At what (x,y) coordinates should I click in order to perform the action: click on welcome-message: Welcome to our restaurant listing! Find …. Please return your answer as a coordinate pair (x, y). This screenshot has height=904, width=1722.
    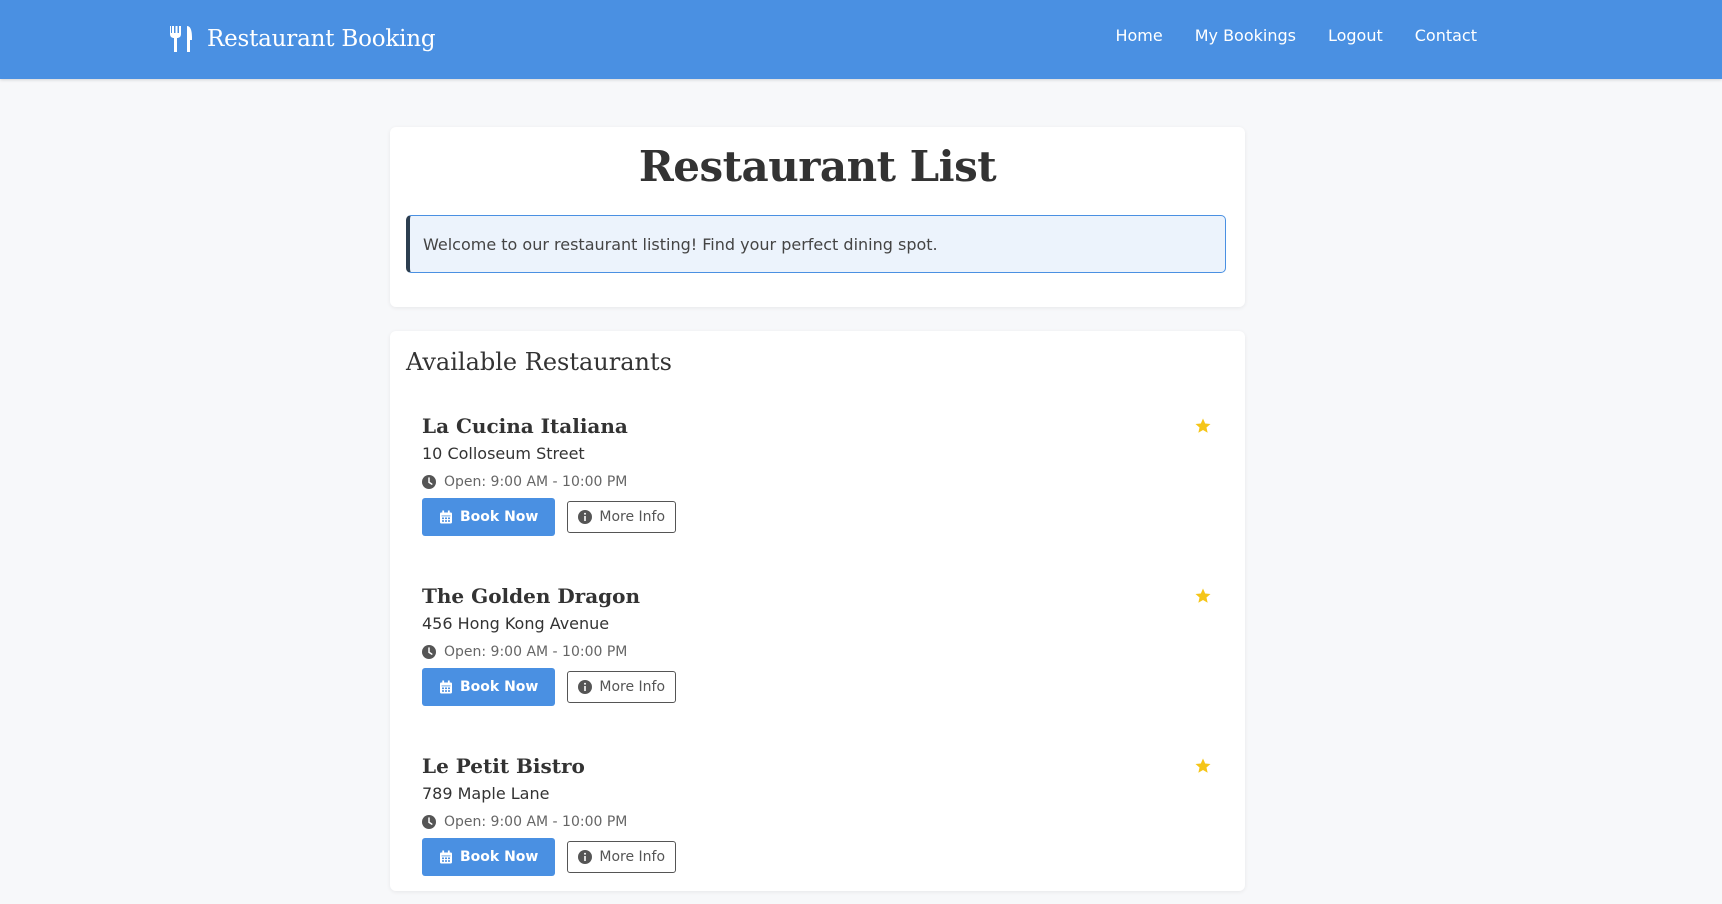
    Looking at the image, I should click on (680, 244).